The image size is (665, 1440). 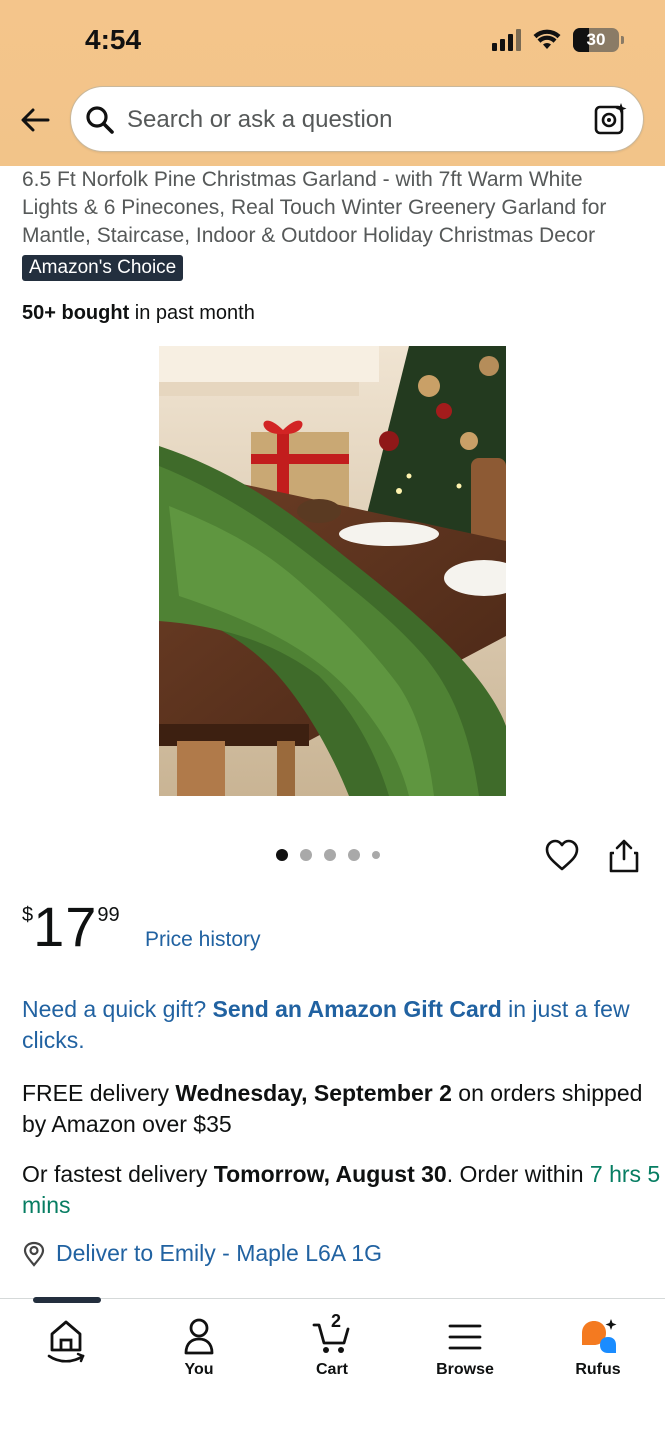 I want to click on image-carousel-dots, so click(x=328, y=855).